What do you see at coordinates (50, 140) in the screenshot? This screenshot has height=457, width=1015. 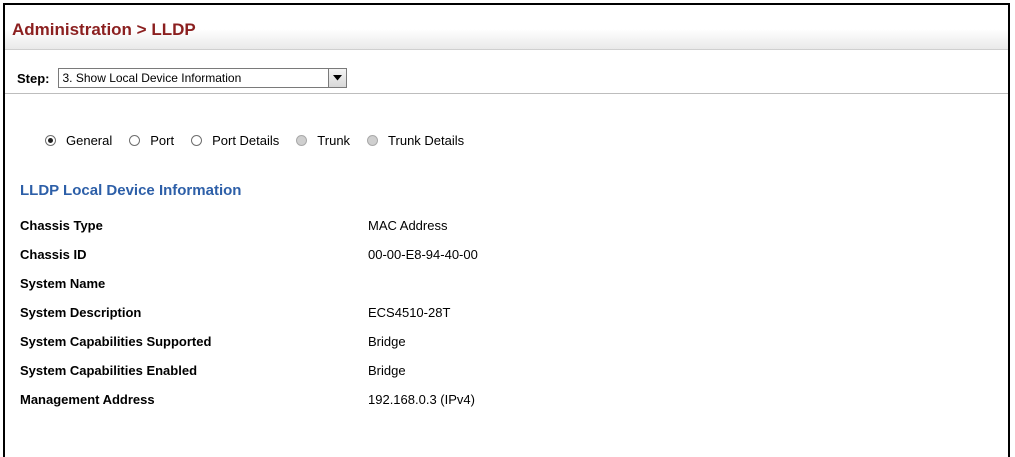 I see `radio-general-button` at bounding box center [50, 140].